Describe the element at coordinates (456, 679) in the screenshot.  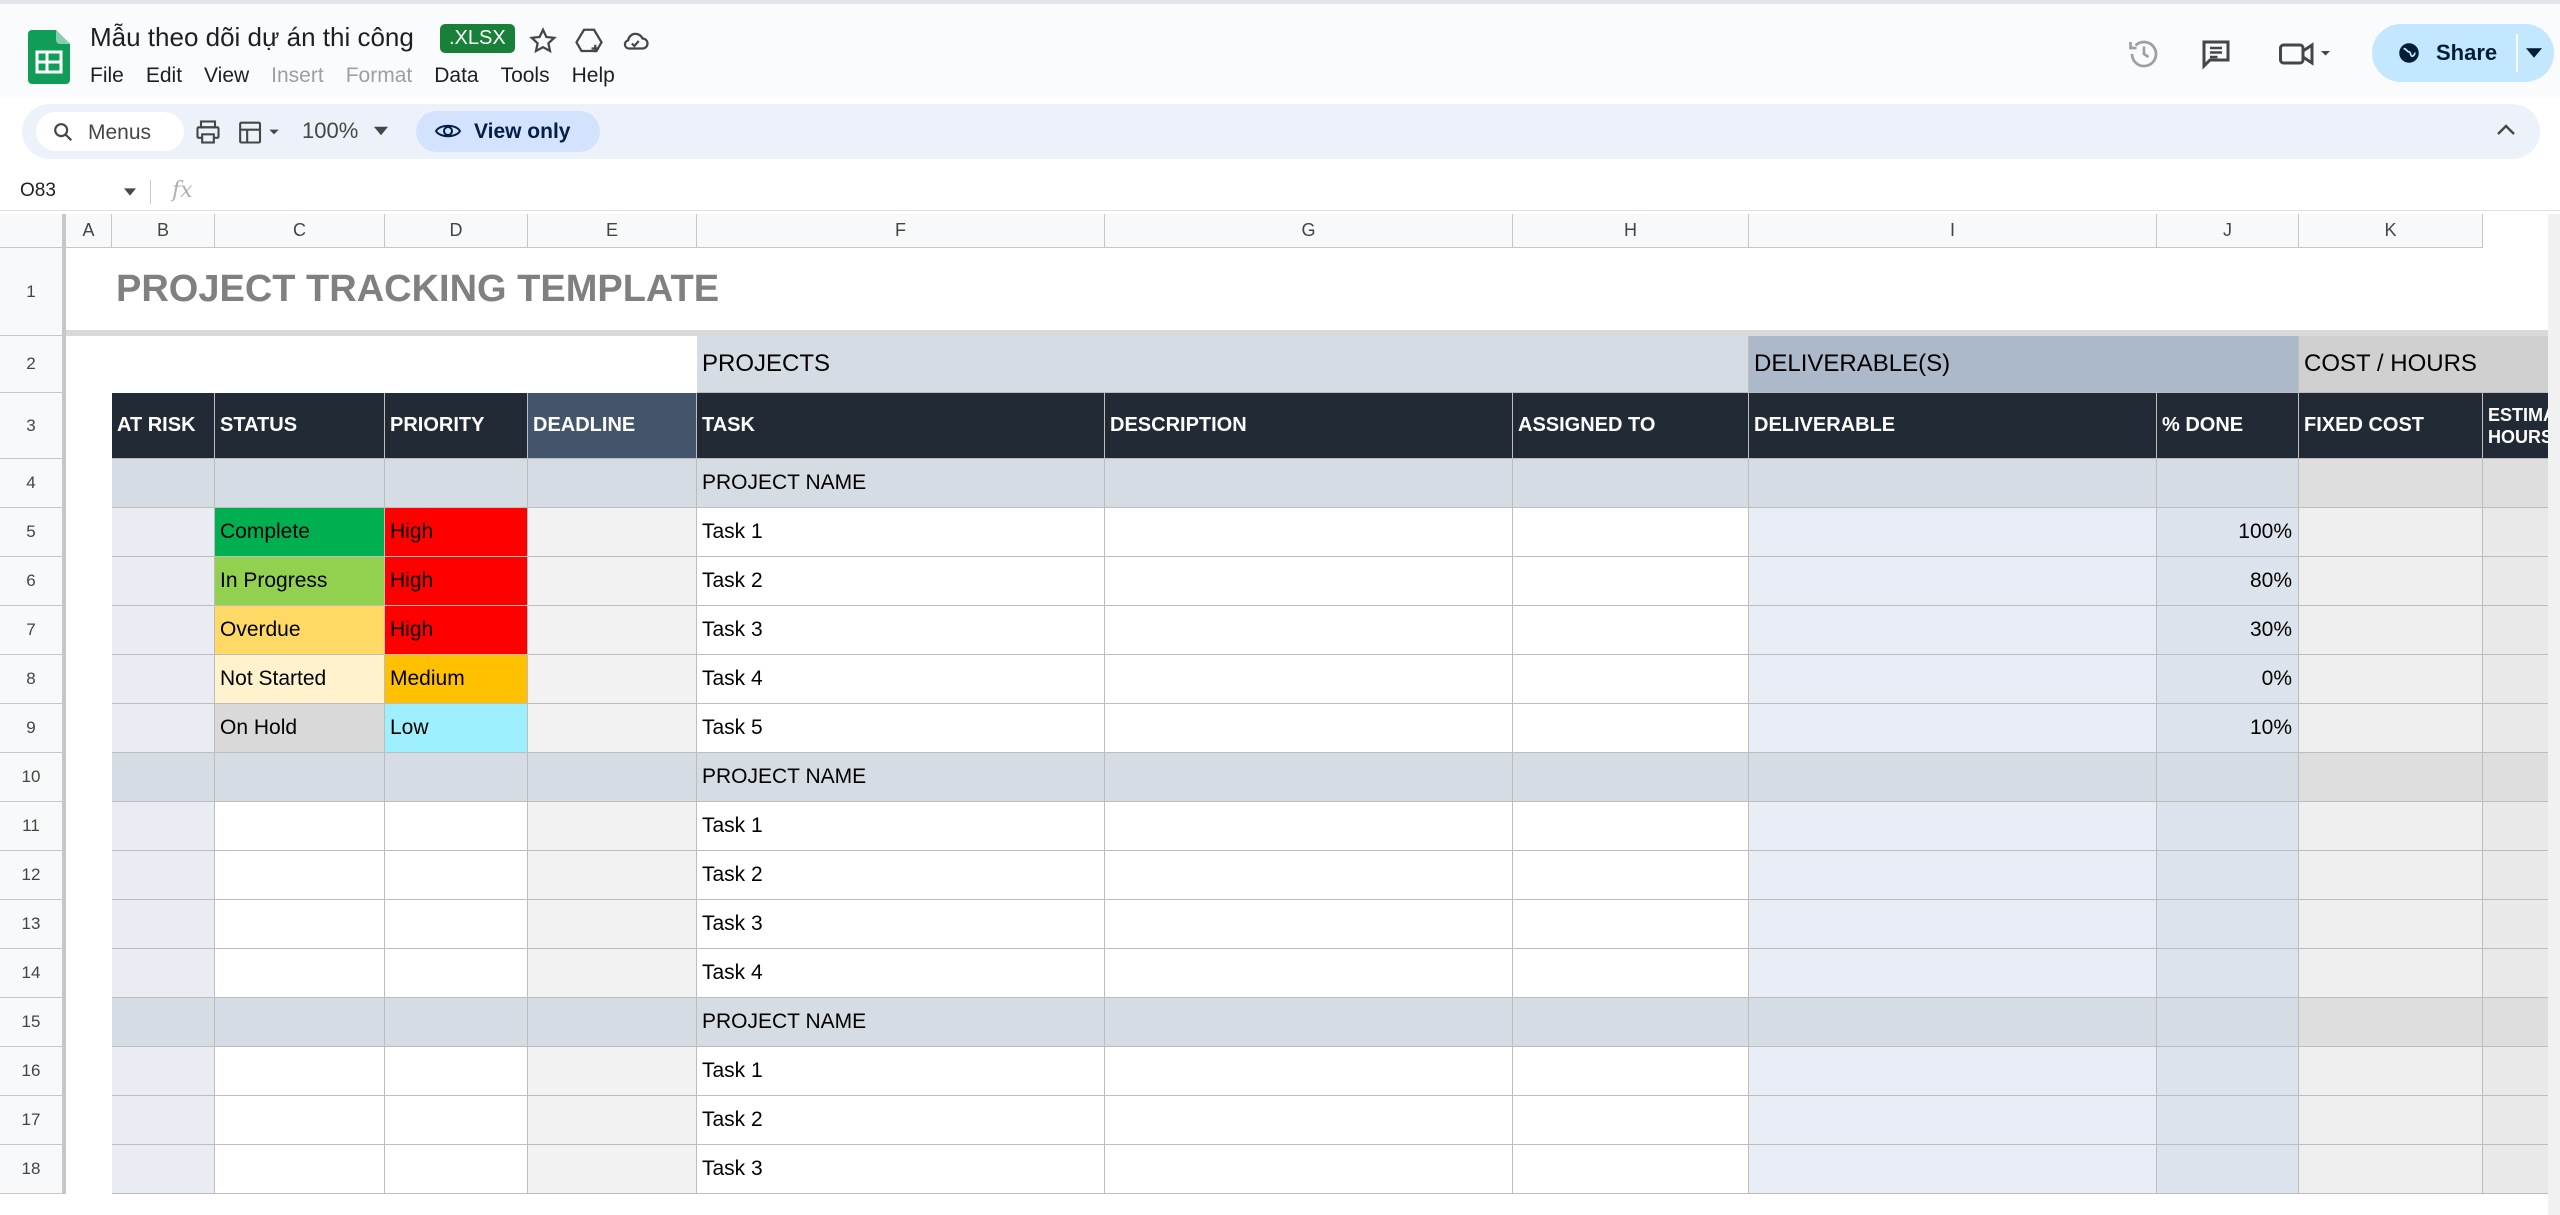
I see `priority-cell: Medium` at that location.